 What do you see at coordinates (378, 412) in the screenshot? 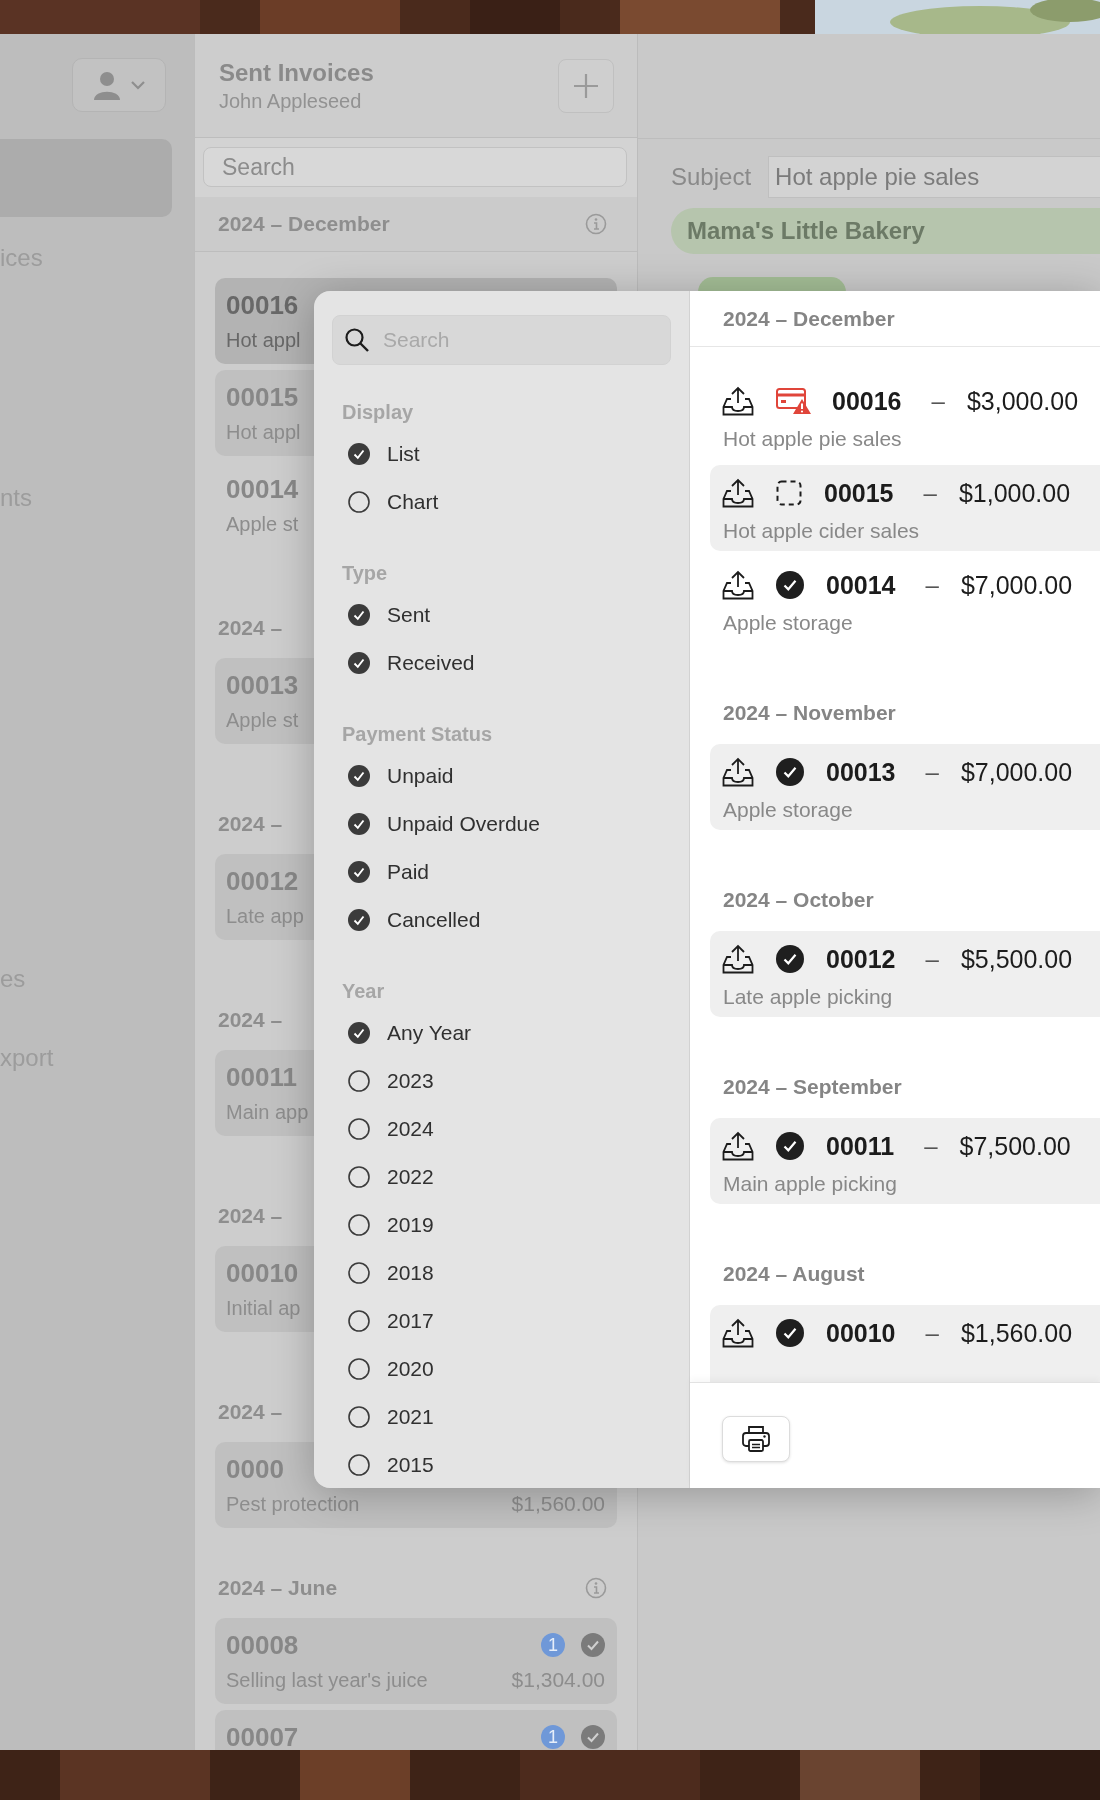
I see `group-header: Display` at bounding box center [378, 412].